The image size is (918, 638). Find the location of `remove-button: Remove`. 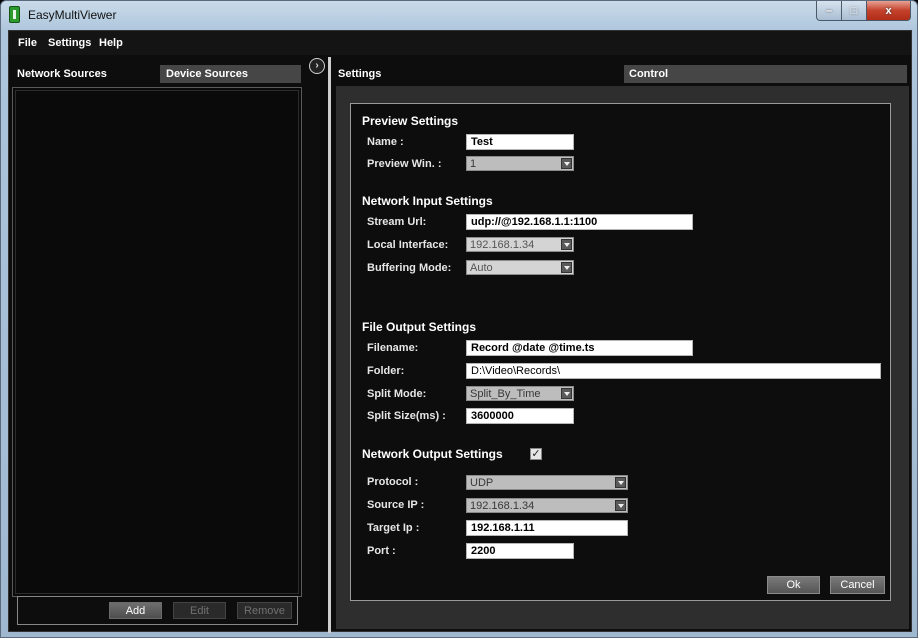

remove-button: Remove is located at coordinates (264, 610).